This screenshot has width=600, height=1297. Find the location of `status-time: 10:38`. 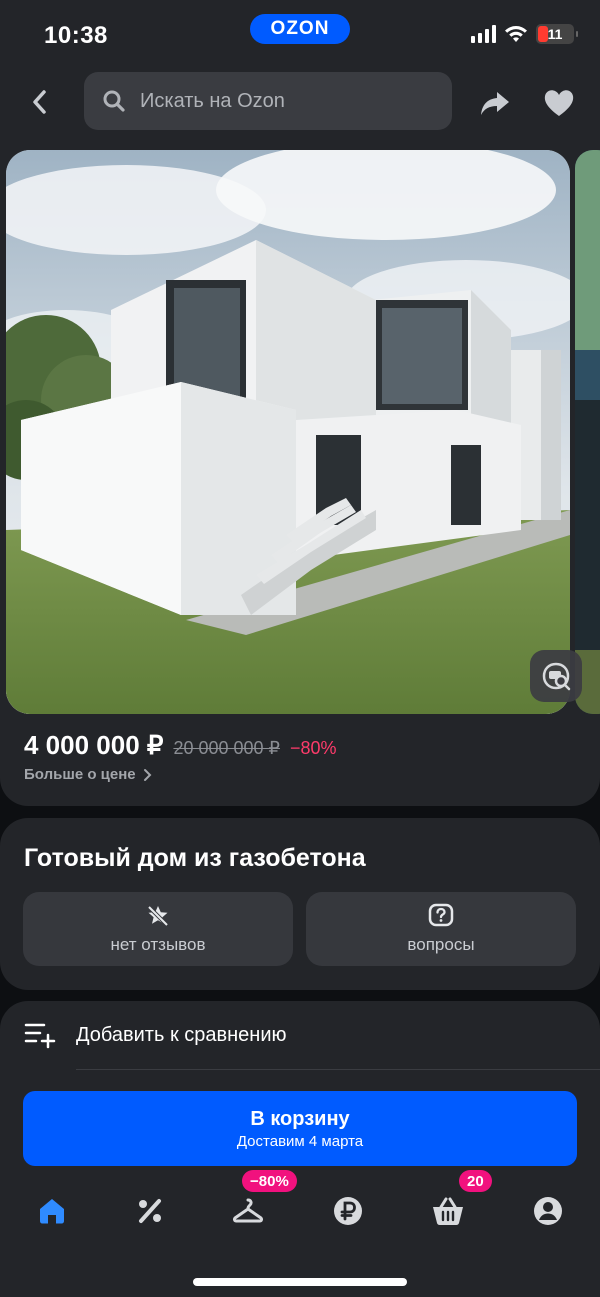

status-time: 10:38 is located at coordinates (76, 35).